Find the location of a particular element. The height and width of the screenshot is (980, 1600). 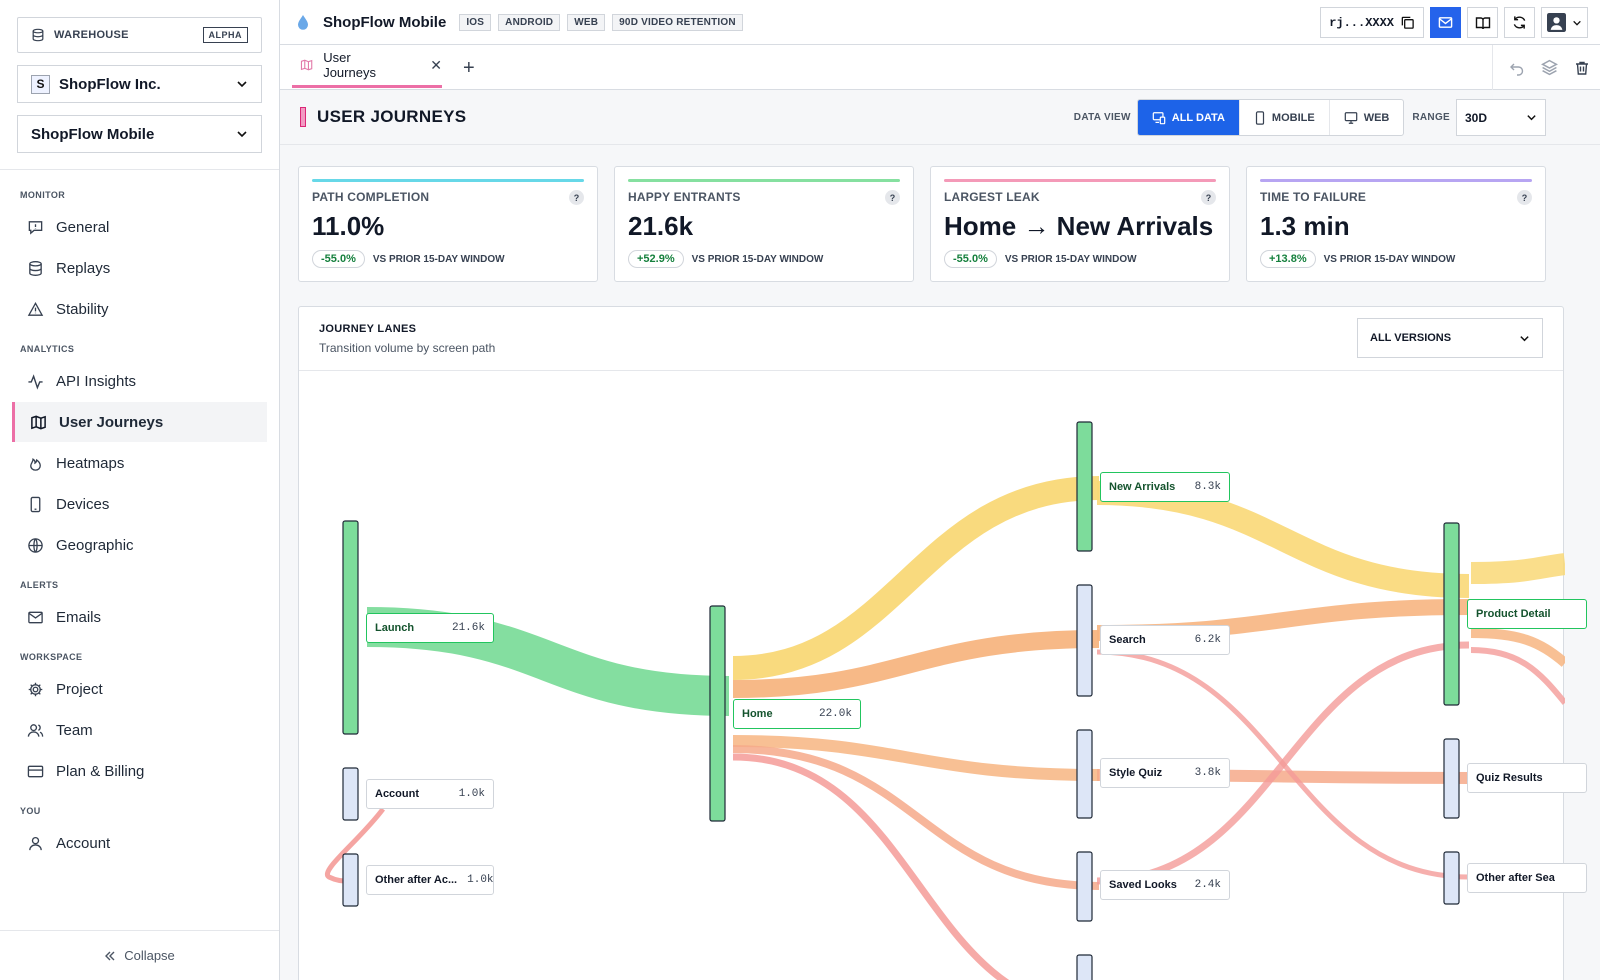

org-selector: S ShopFlow Inc. is located at coordinates (139, 84).